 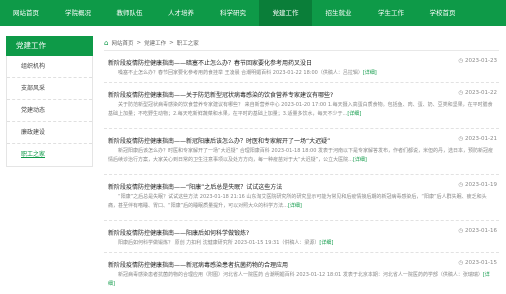 I want to click on breadcrumb-item-0: 网站首页, so click(x=122, y=43).